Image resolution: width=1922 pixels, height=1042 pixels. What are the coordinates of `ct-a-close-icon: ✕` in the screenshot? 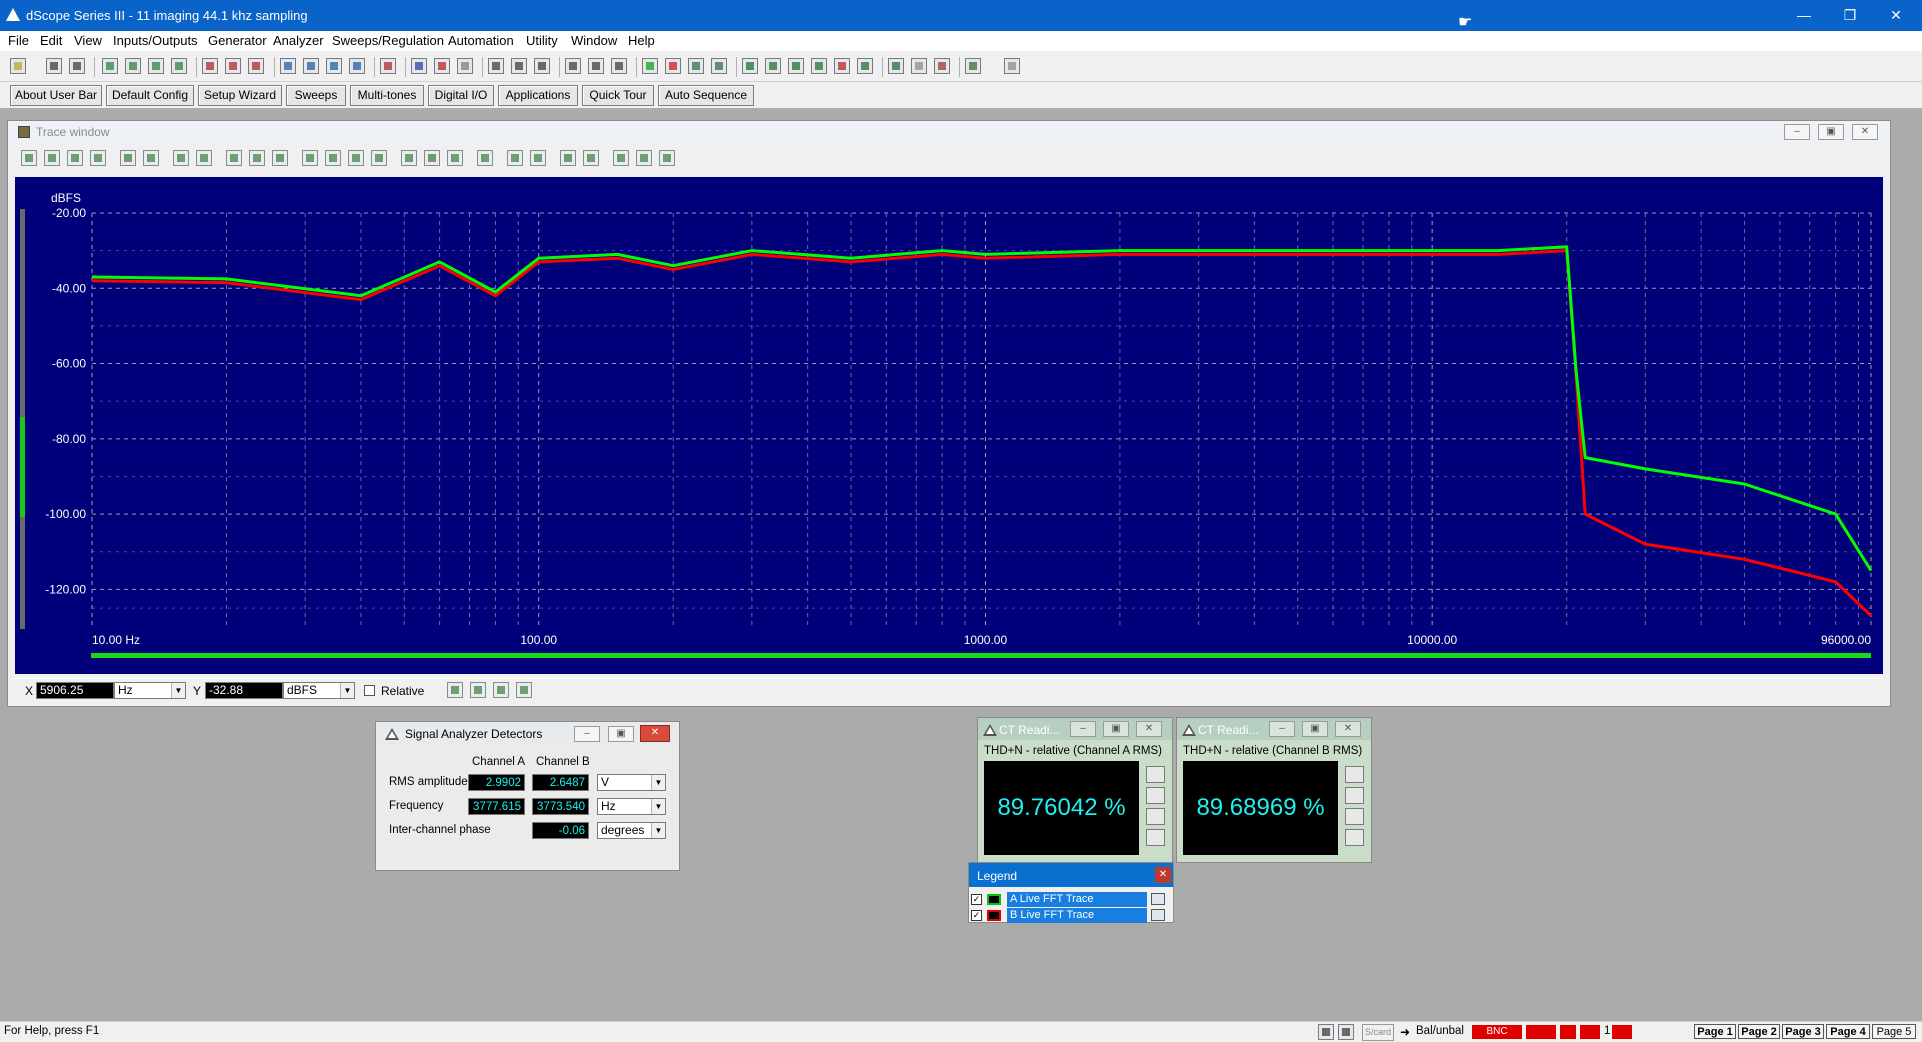 It's located at (1149, 729).